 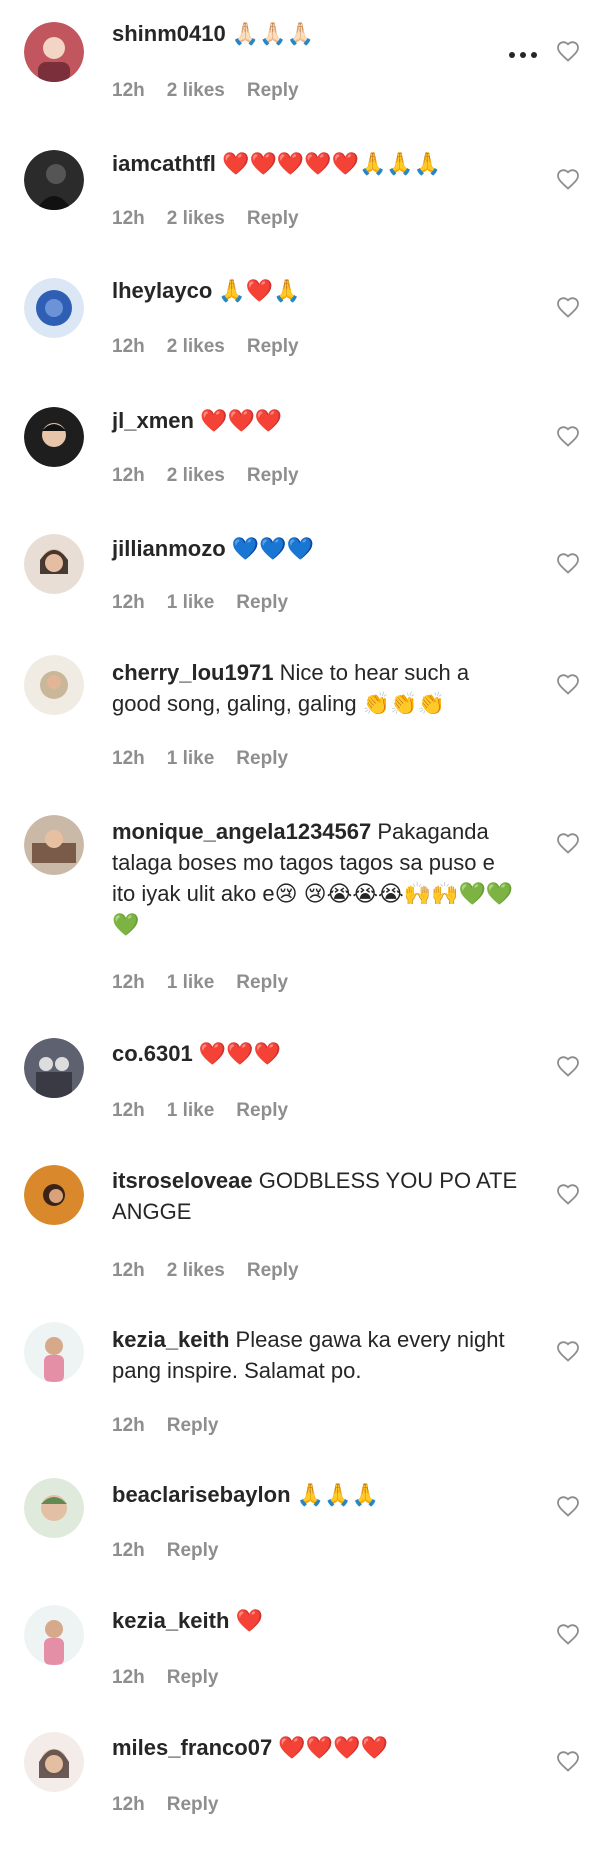 What do you see at coordinates (164, 163) in the screenshot?
I see `comment-username: iamcathtfl` at bounding box center [164, 163].